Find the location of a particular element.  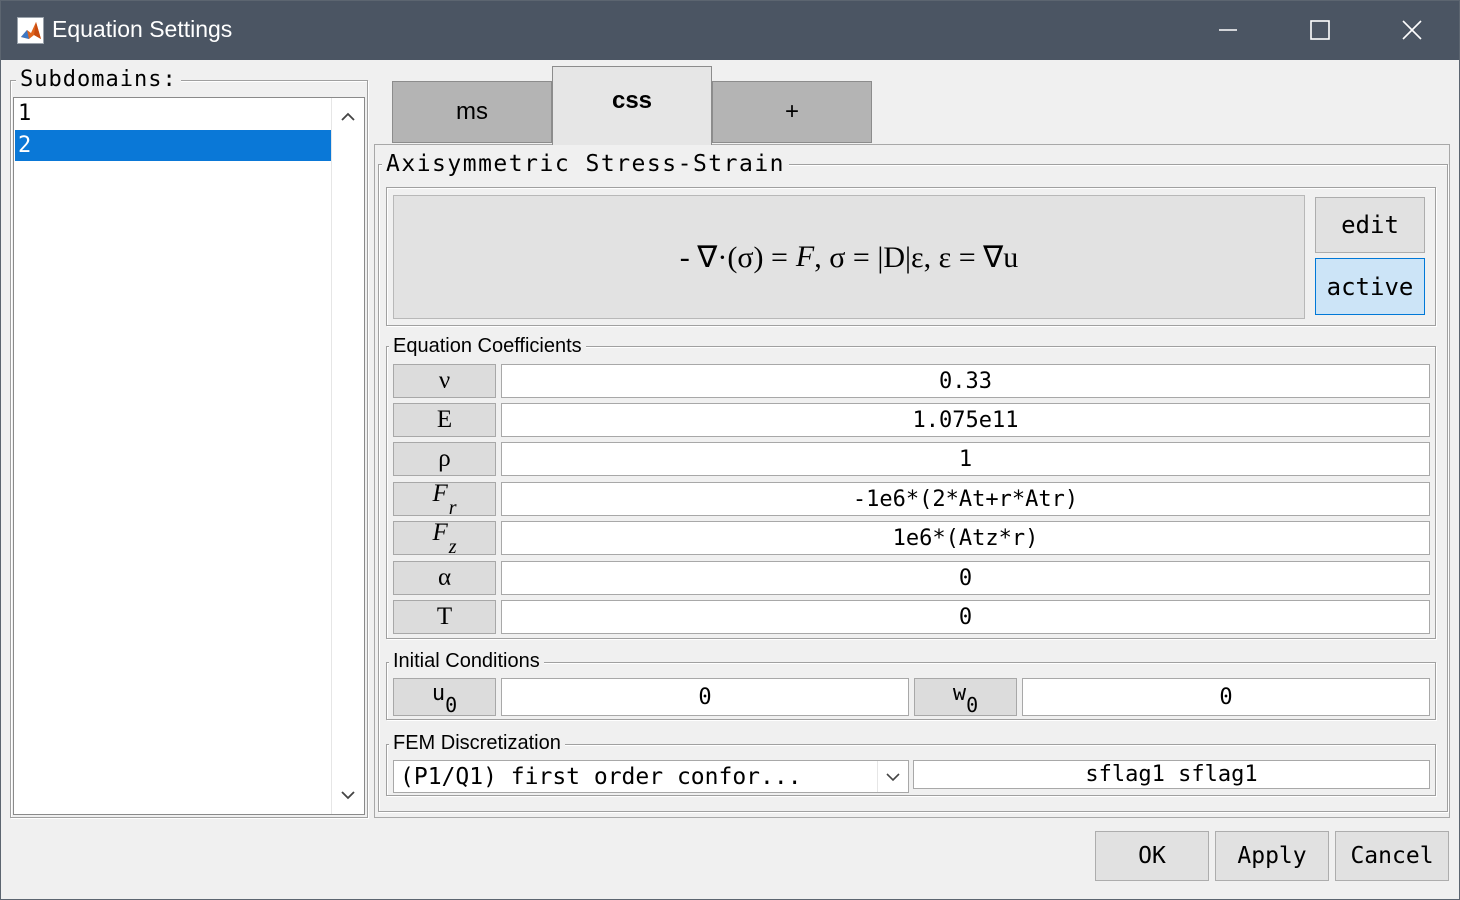

u0-label: u0 is located at coordinates (444, 697).